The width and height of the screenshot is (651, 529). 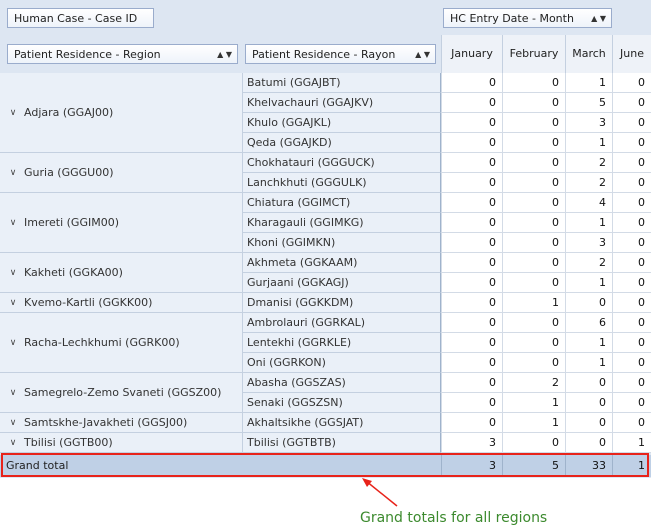 What do you see at coordinates (454, 518) in the screenshot?
I see `annotation-caption: Grand totals for all regions` at bounding box center [454, 518].